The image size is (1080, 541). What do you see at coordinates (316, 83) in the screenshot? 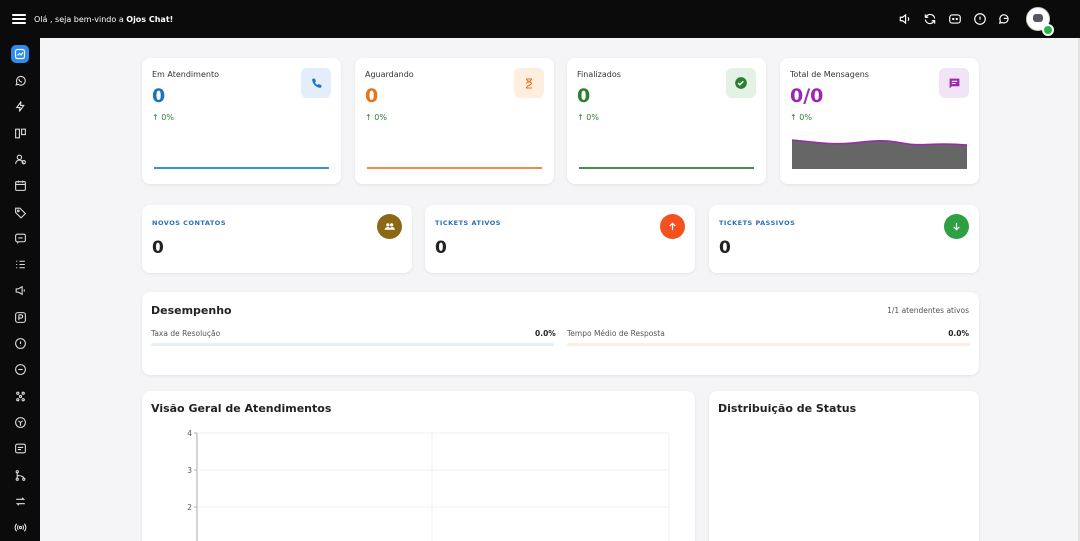
I see `phone-icon` at bounding box center [316, 83].